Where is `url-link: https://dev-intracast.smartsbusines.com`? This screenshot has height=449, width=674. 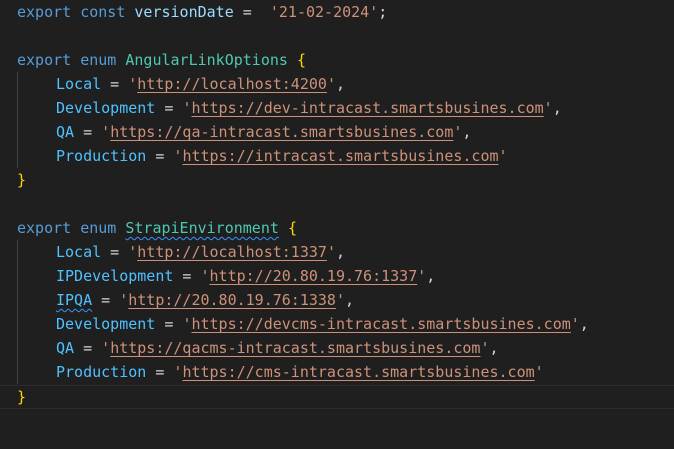 url-link: https://dev-intracast.smartsbusines.com is located at coordinates (367, 108).